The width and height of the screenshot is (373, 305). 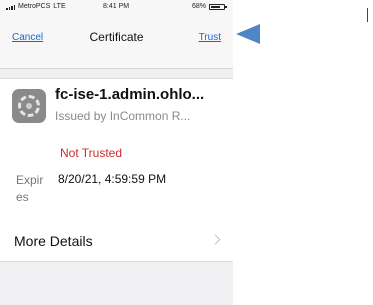 What do you see at coordinates (91, 153) in the screenshot?
I see `trust-status: Not Trusted` at bounding box center [91, 153].